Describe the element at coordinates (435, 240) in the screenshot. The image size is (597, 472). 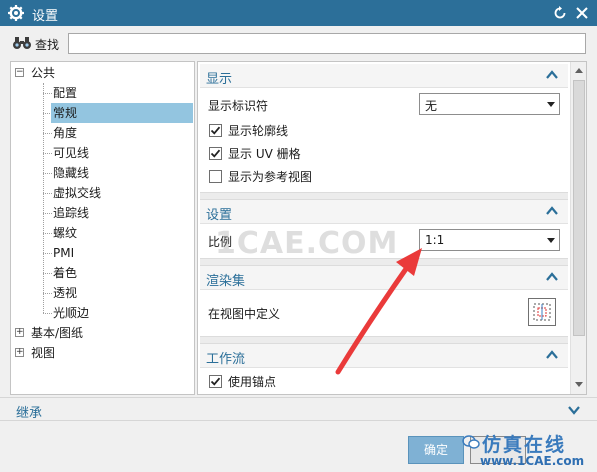
I see `select-value: 1:1` at that location.